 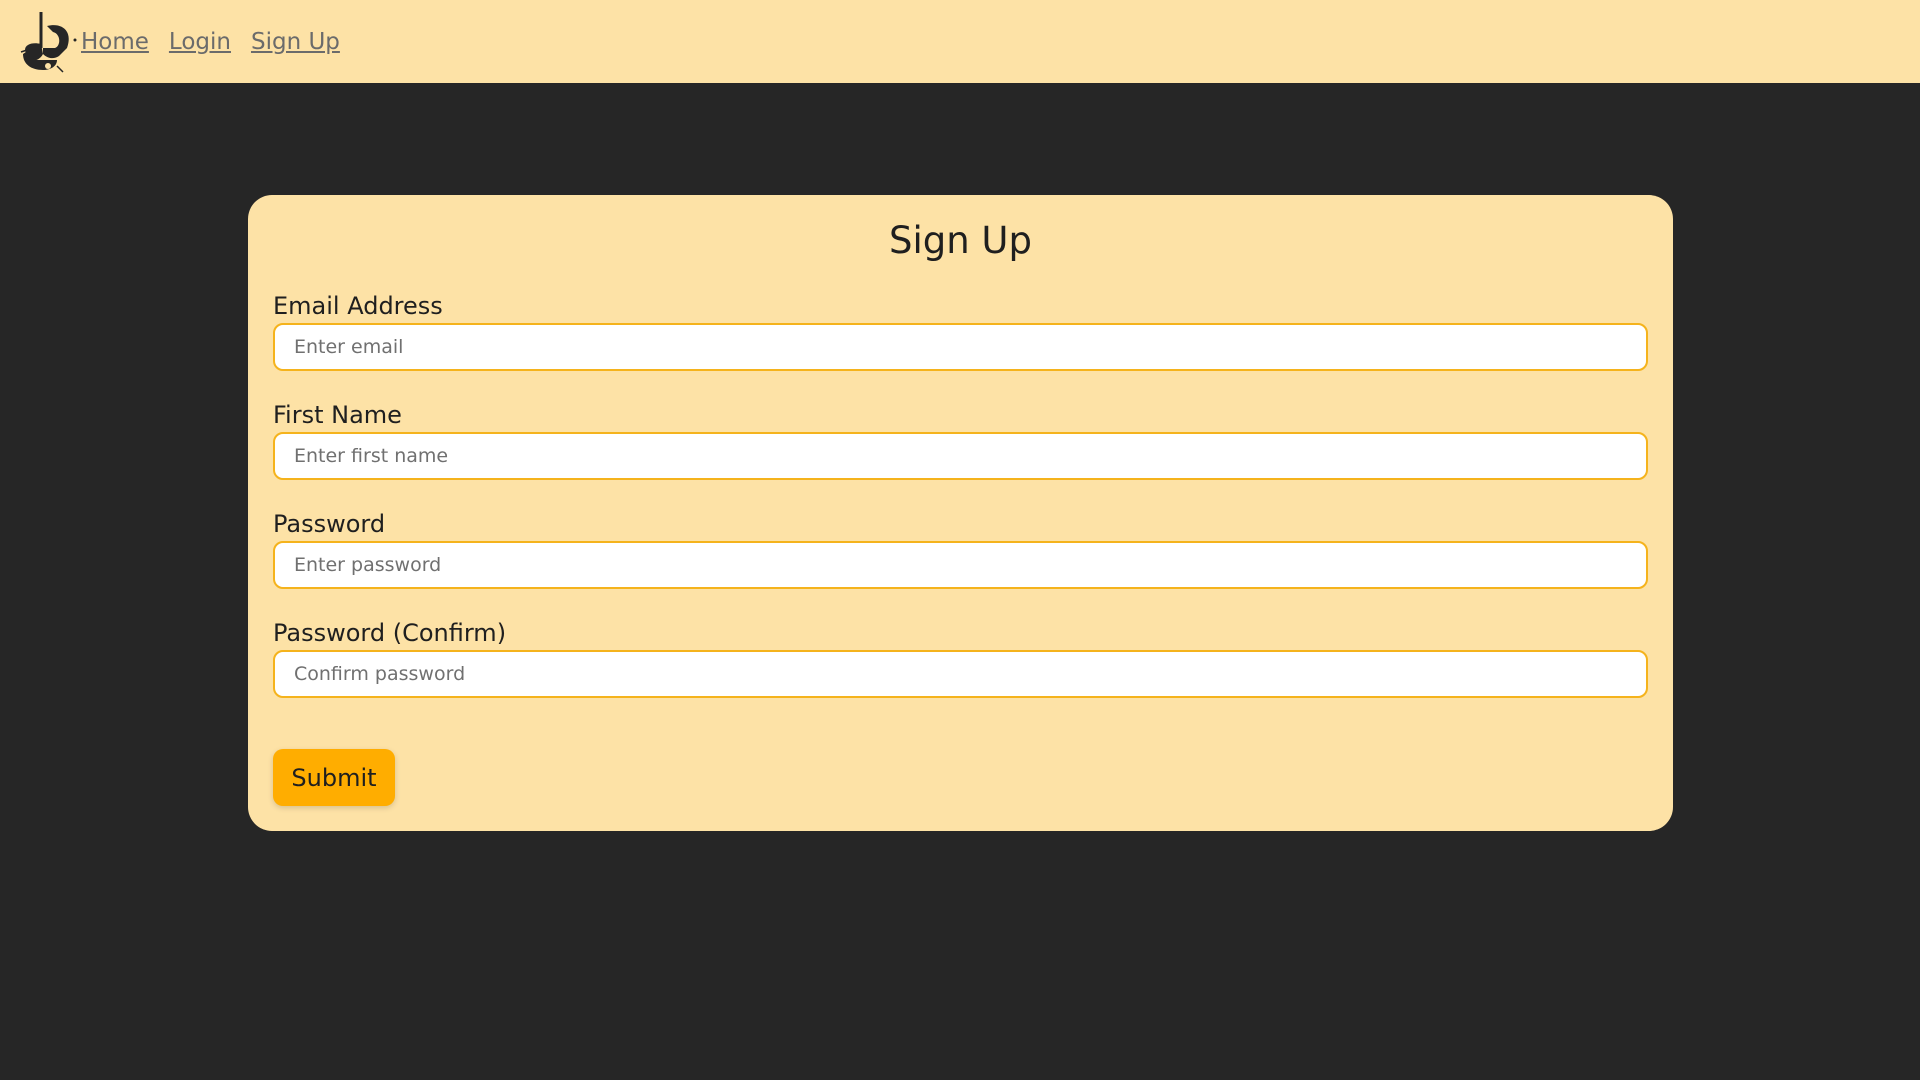 I want to click on email-field-group: Email Address, so click(x=960, y=330).